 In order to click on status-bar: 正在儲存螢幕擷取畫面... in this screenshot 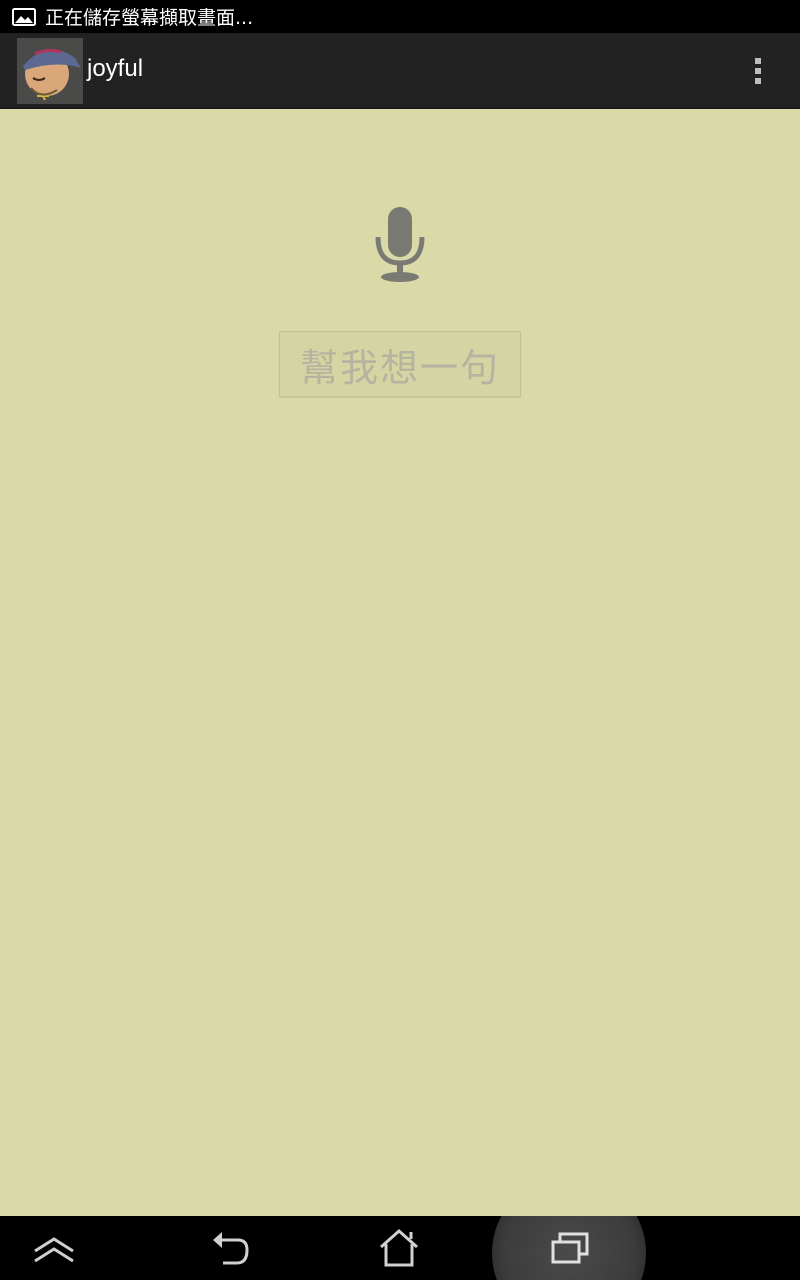, I will do `click(400, 16)`.